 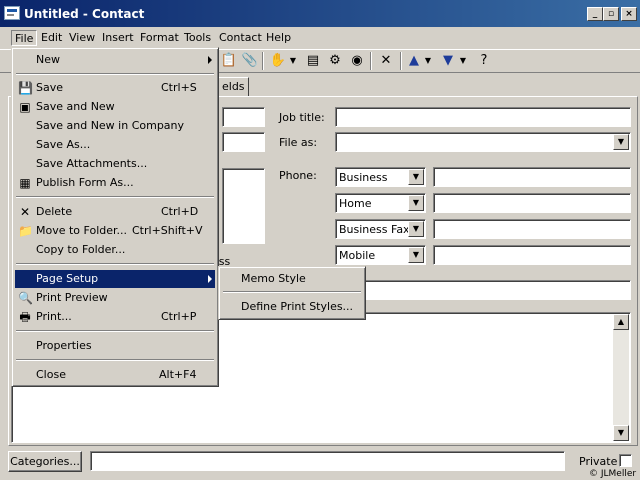 I want to click on window-title: Untitled - Contact, so click(x=84, y=14).